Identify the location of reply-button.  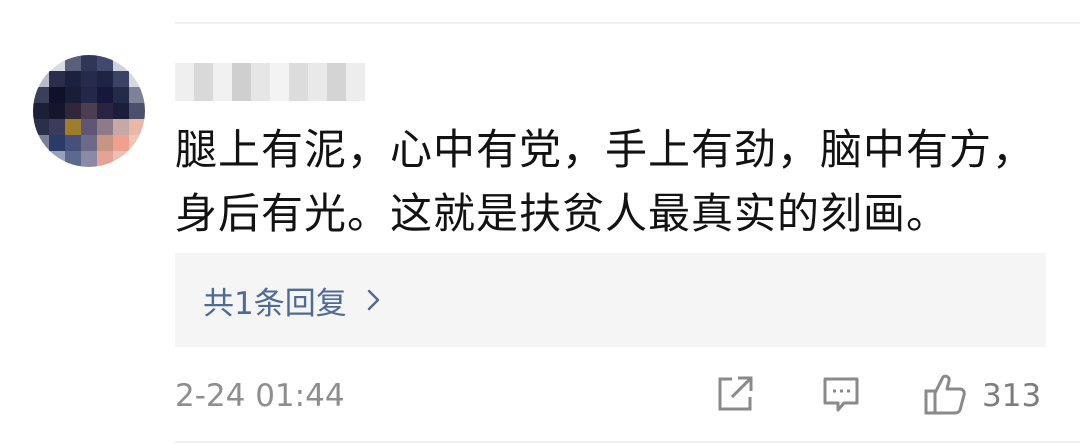
(842, 396).